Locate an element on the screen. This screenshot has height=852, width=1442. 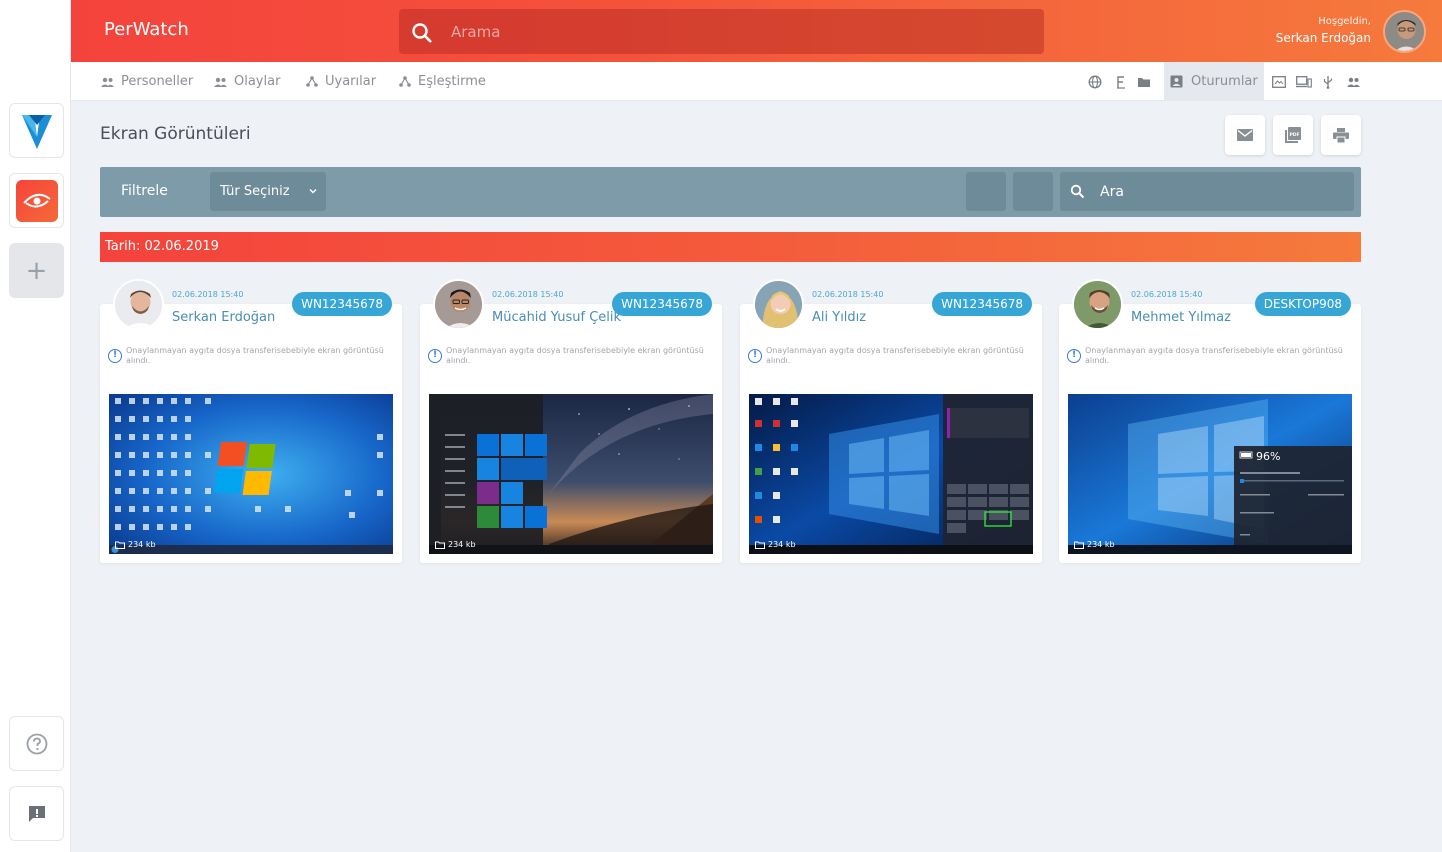
nav-oturumlar-label: Oturumlar is located at coordinates (1224, 81).